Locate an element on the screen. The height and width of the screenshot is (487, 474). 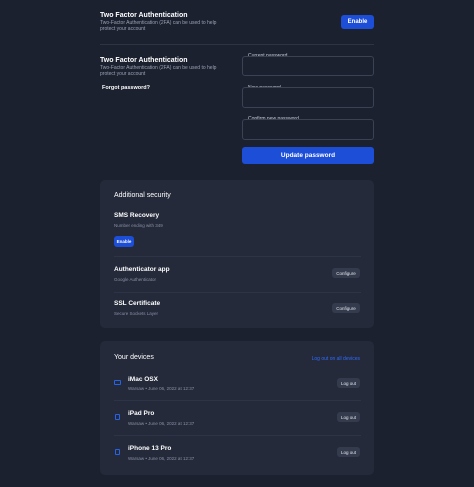
current-password-field is located at coordinates (308, 66).